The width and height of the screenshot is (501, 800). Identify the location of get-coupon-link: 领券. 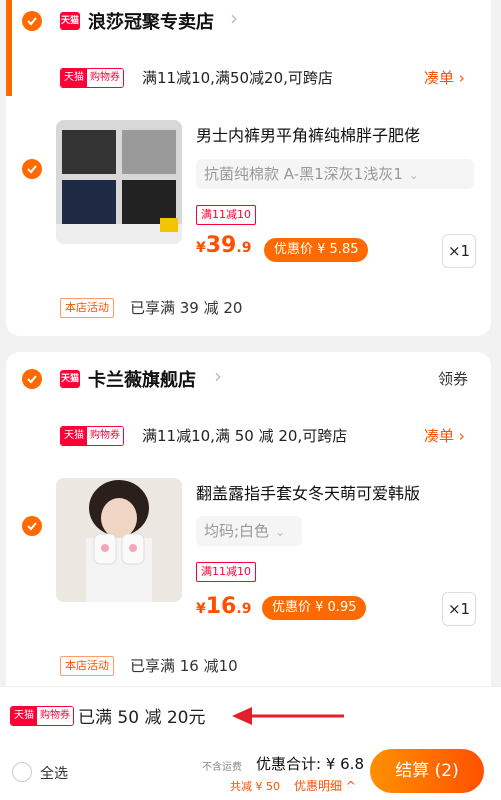
(453, 378).